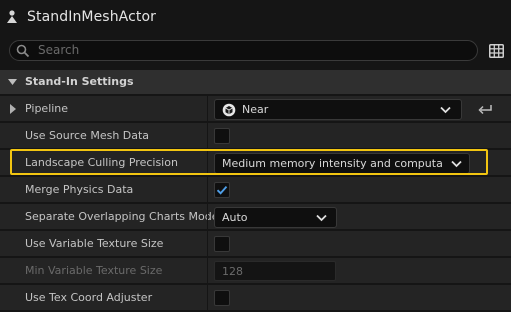  What do you see at coordinates (338, 109) in the screenshot?
I see `pipeline-combo: Near` at bounding box center [338, 109].